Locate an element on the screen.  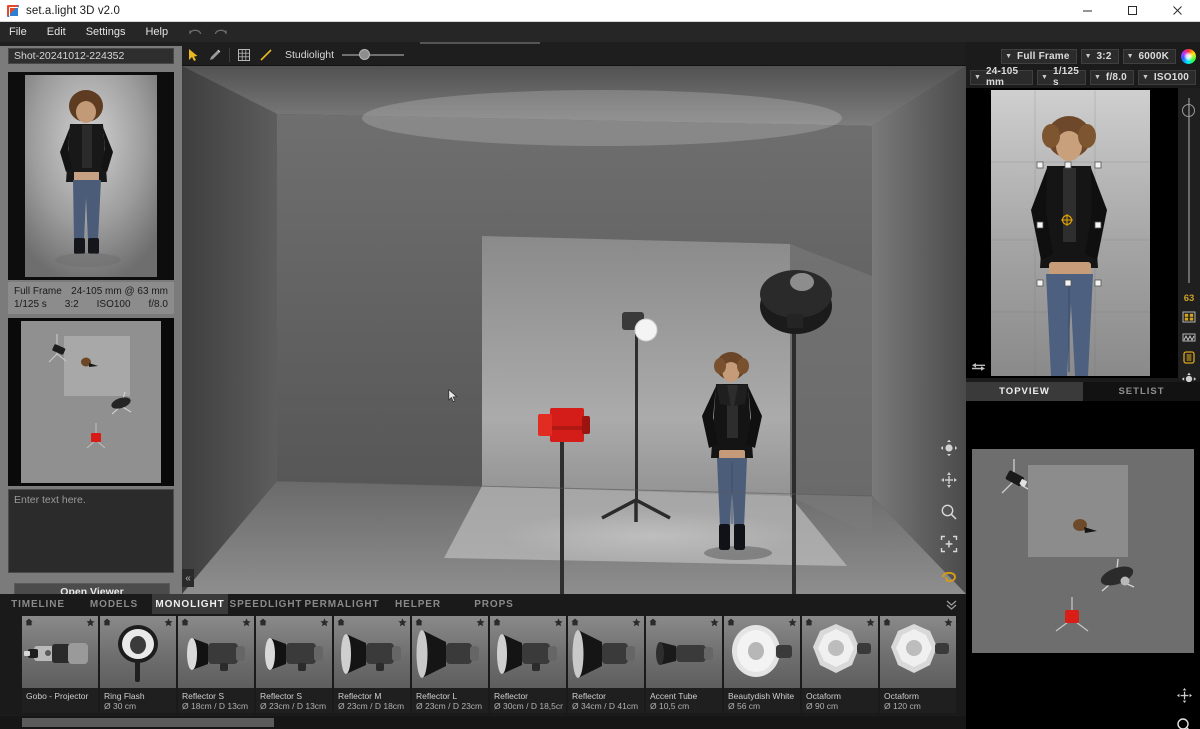
camera-ratio-dropdown: ▼ 3:2 is located at coordinates (1099, 56).